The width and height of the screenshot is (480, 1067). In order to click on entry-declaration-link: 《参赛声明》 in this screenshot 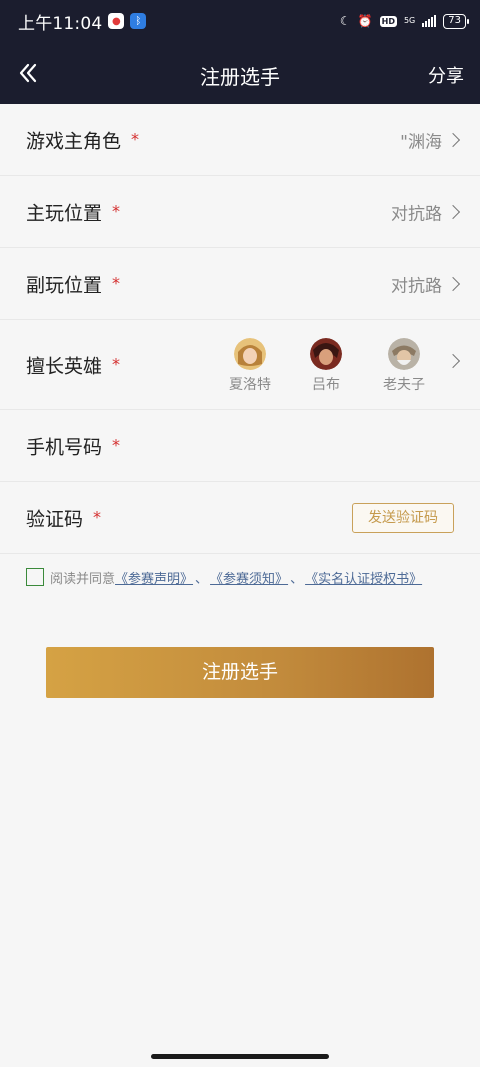, I will do `click(154, 577)`.